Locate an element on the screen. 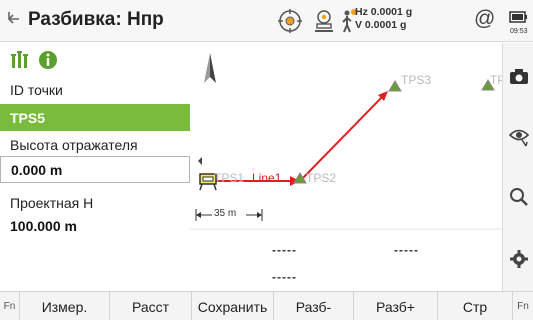  design-h-value: 100.000 m is located at coordinates (43, 226).